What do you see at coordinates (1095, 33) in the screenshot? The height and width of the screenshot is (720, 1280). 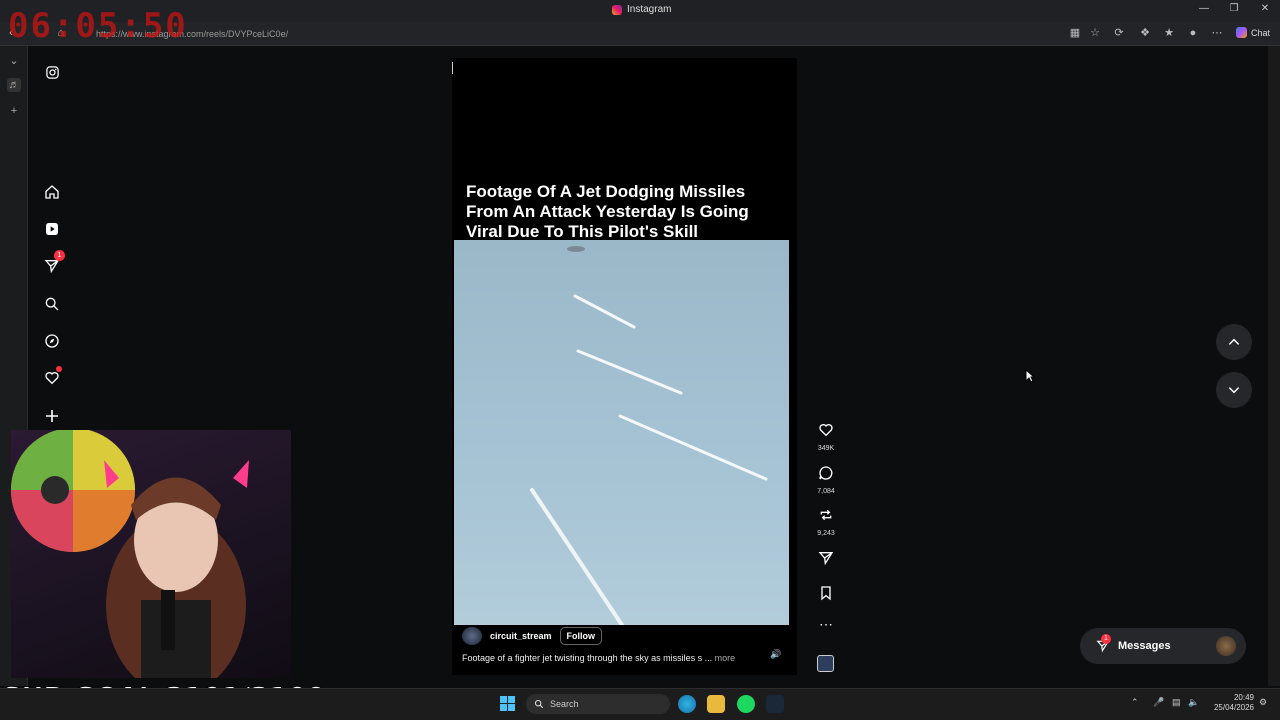 I see `favorite-star-icon: ☆` at bounding box center [1095, 33].